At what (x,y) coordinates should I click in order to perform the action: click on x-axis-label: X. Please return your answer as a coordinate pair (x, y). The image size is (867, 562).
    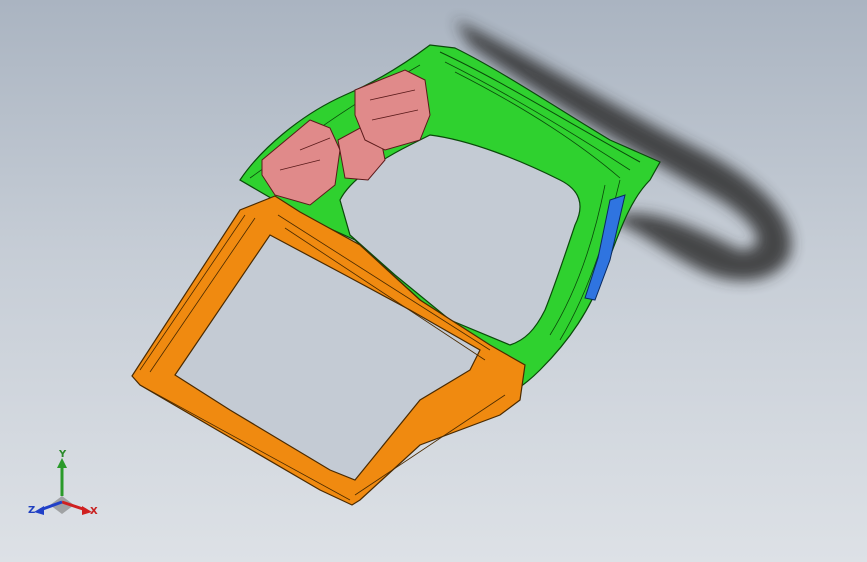
    Looking at the image, I should click on (94, 511).